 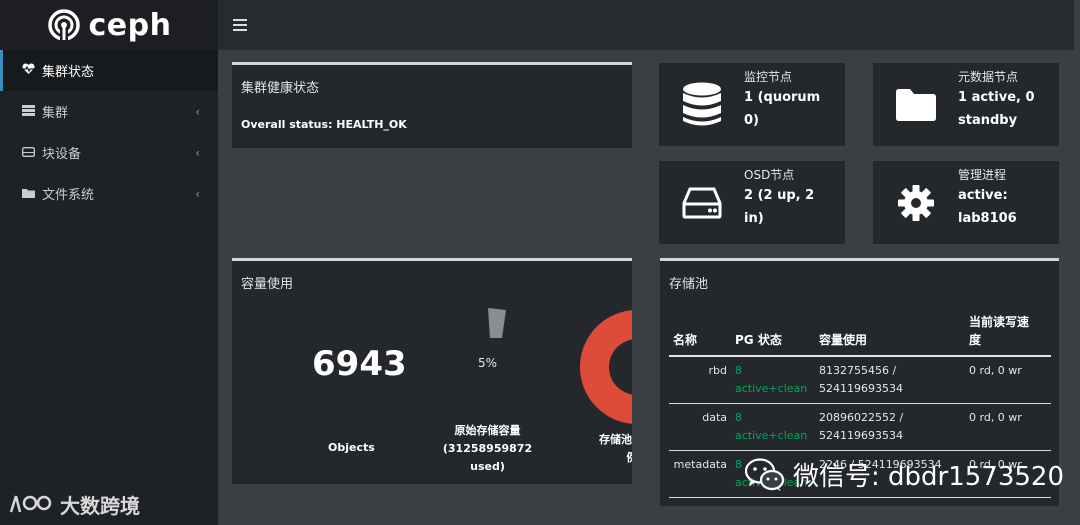 What do you see at coordinates (988, 120) in the screenshot?
I see `metadata-nodes-value-cont: standby` at bounding box center [988, 120].